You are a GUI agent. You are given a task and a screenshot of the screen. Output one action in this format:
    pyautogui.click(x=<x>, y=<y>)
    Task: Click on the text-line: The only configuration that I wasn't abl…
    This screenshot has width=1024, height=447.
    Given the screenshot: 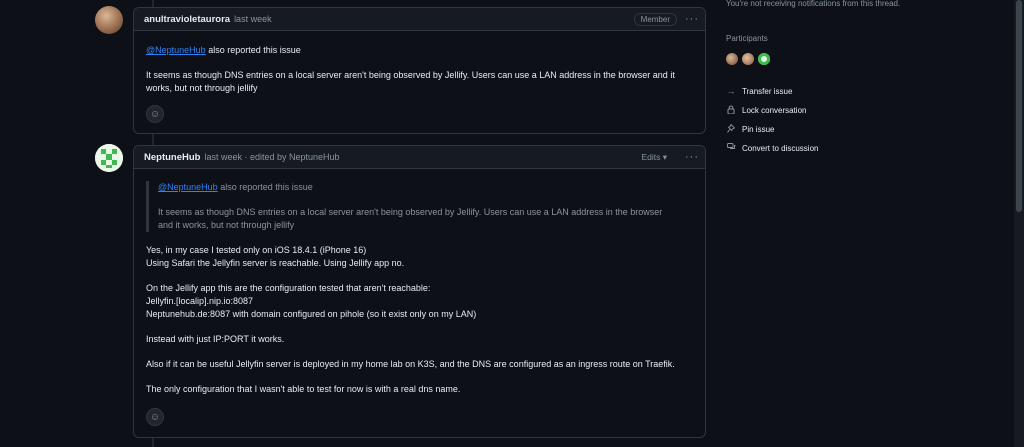 What is the action you would take?
    pyautogui.click(x=303, y=389)
    